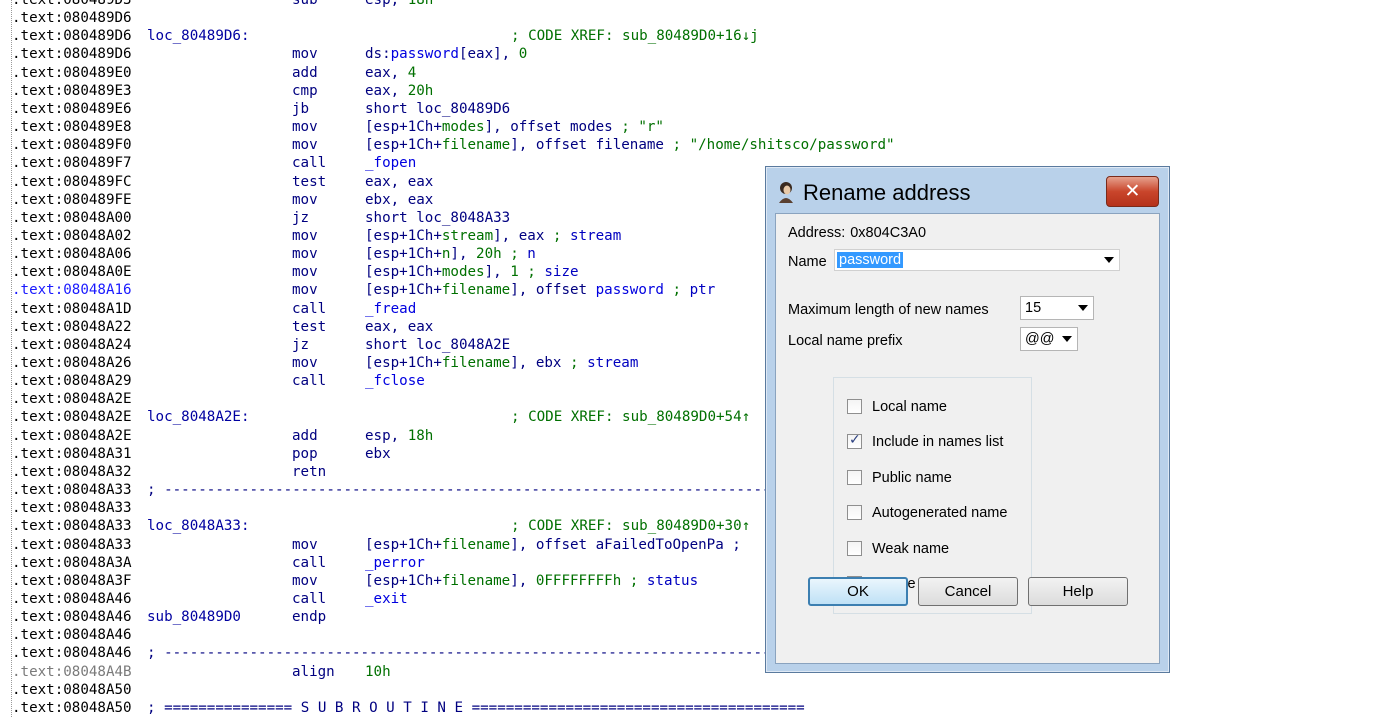 This screenshot has height=717, width=1400. I want to click on xref-comment: ; CODE XREF: sub_80489D0+54↑, so click(630, 417).